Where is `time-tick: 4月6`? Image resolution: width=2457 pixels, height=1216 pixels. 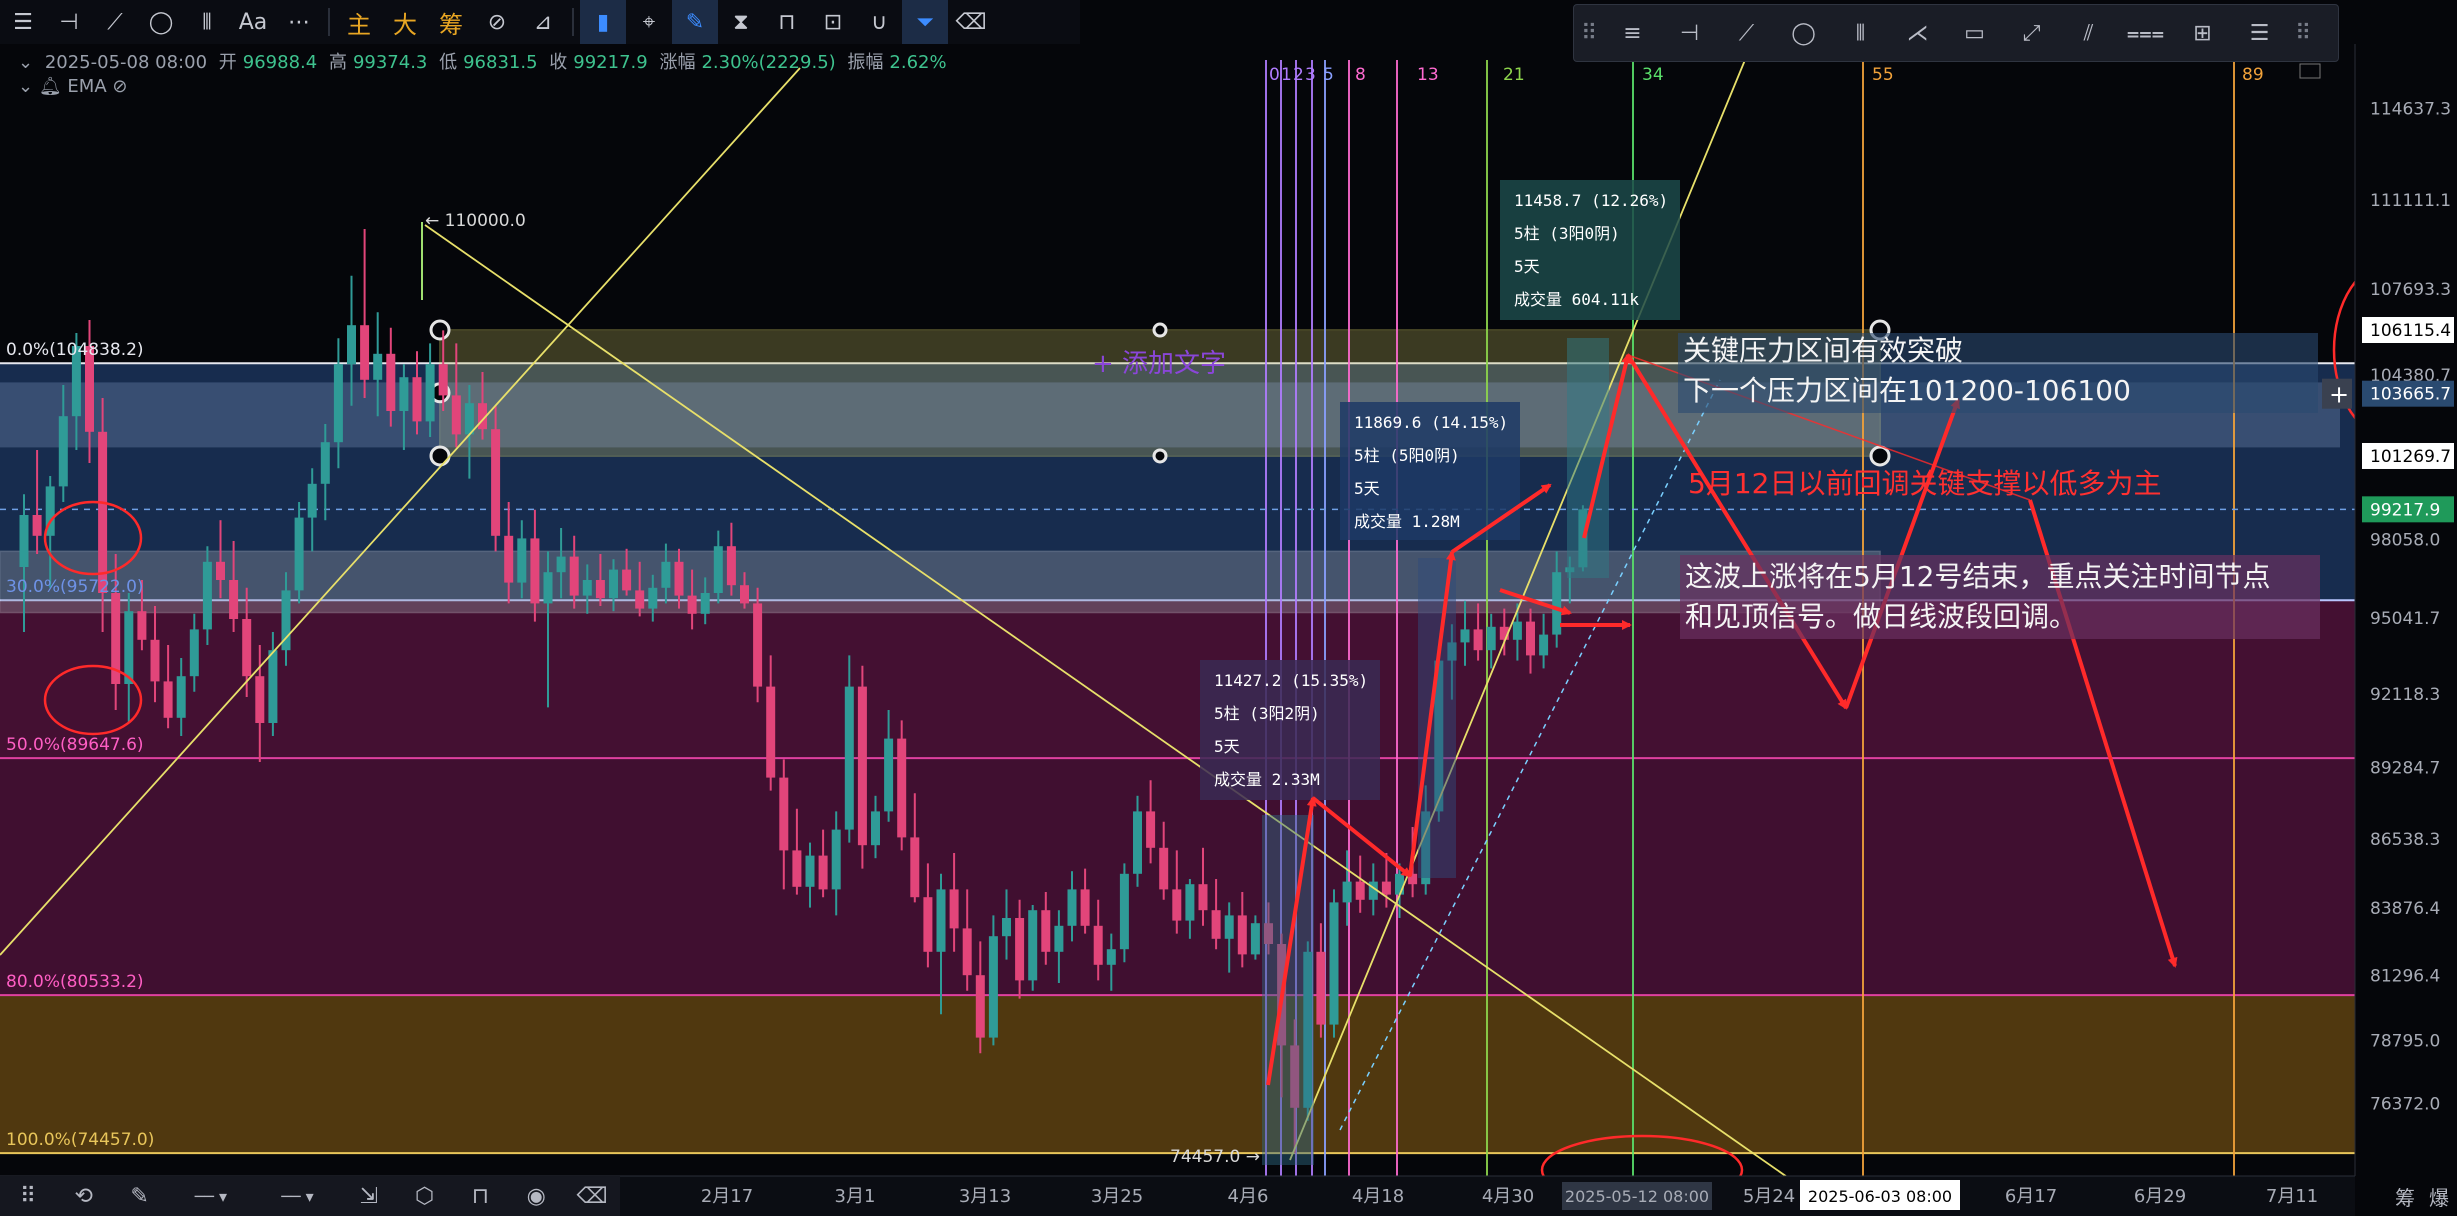 time-tick: 4月6 is located at coordinates (1248, 1196).